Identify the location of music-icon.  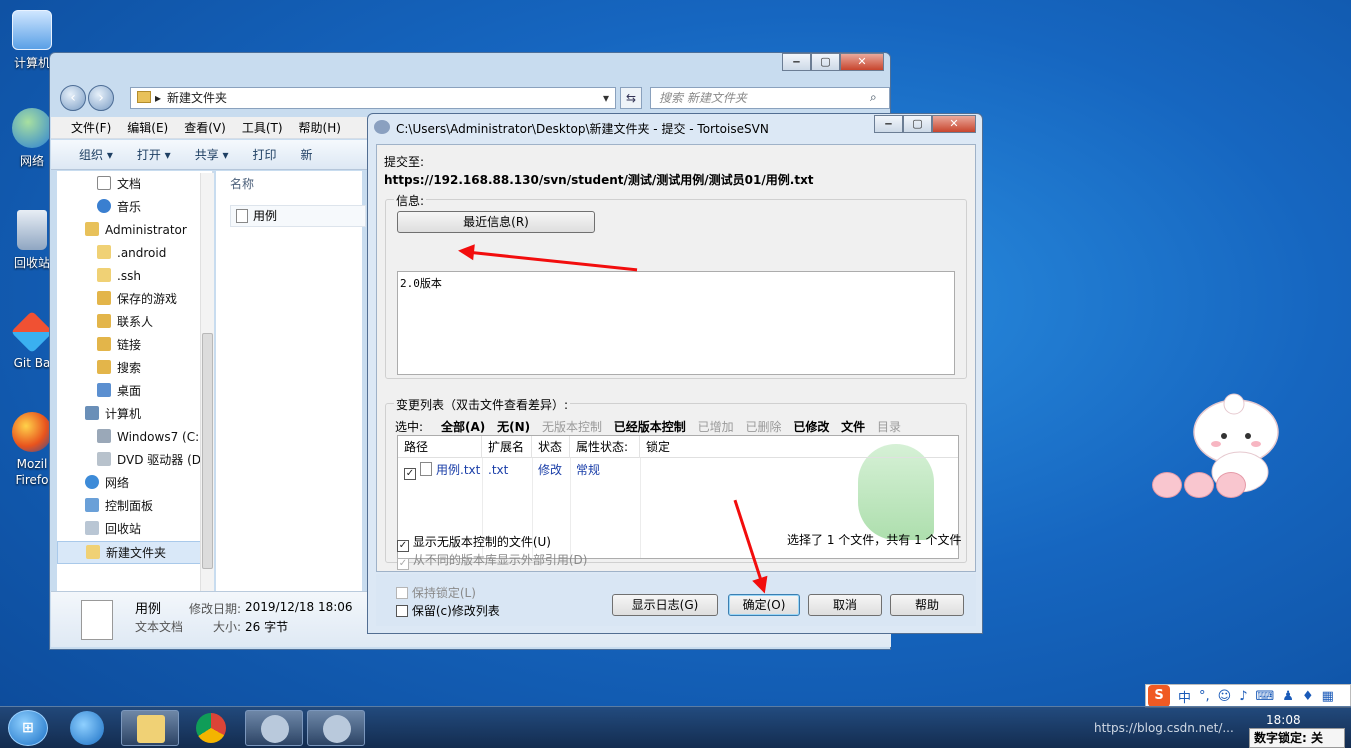
(104, 206).